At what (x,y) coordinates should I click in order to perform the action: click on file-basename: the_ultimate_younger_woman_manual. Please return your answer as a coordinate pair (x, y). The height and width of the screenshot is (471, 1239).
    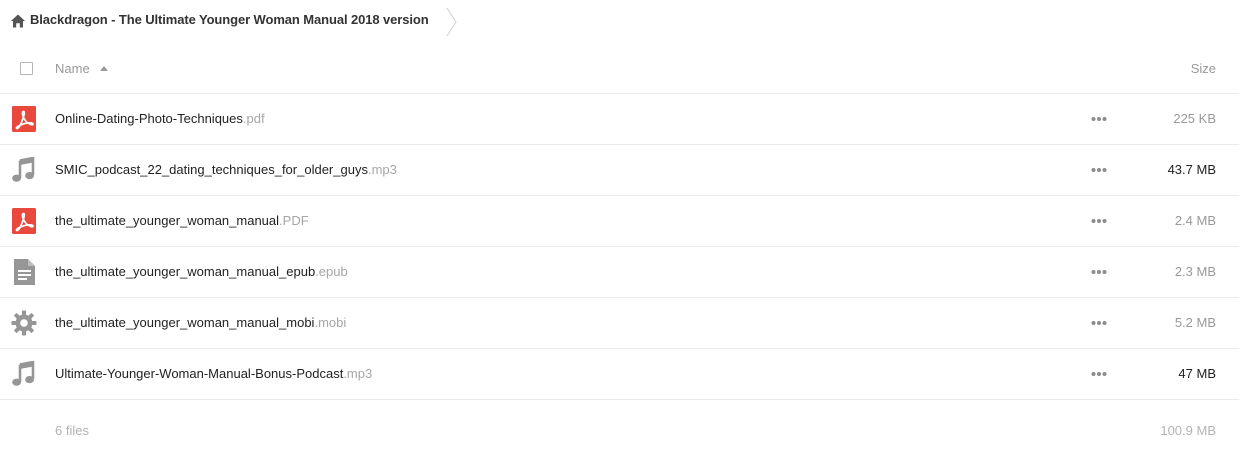
    Looking at the image, I should click on (167, 220).